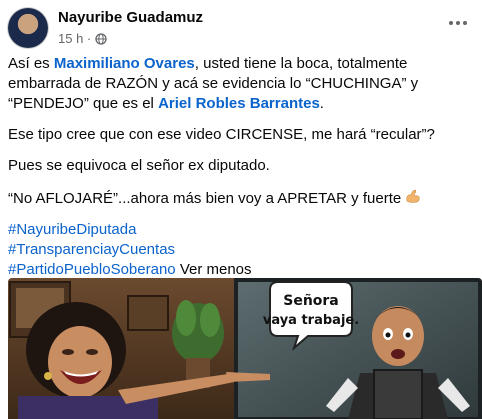 The image size is (482, 419). I want to click on author-name: Nayuribe Guadamuz, so click(130, 17).